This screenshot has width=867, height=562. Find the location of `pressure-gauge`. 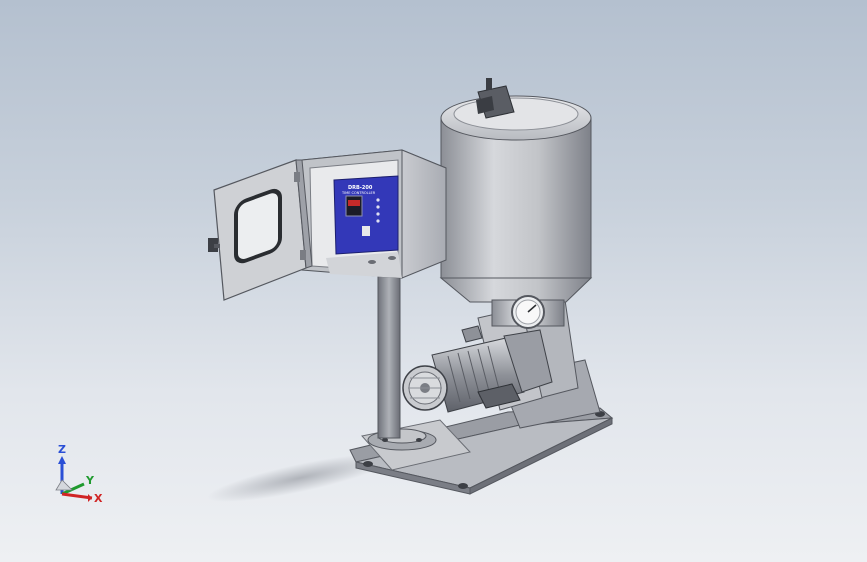

pressure-gauge is located at coordinates (528, 312).